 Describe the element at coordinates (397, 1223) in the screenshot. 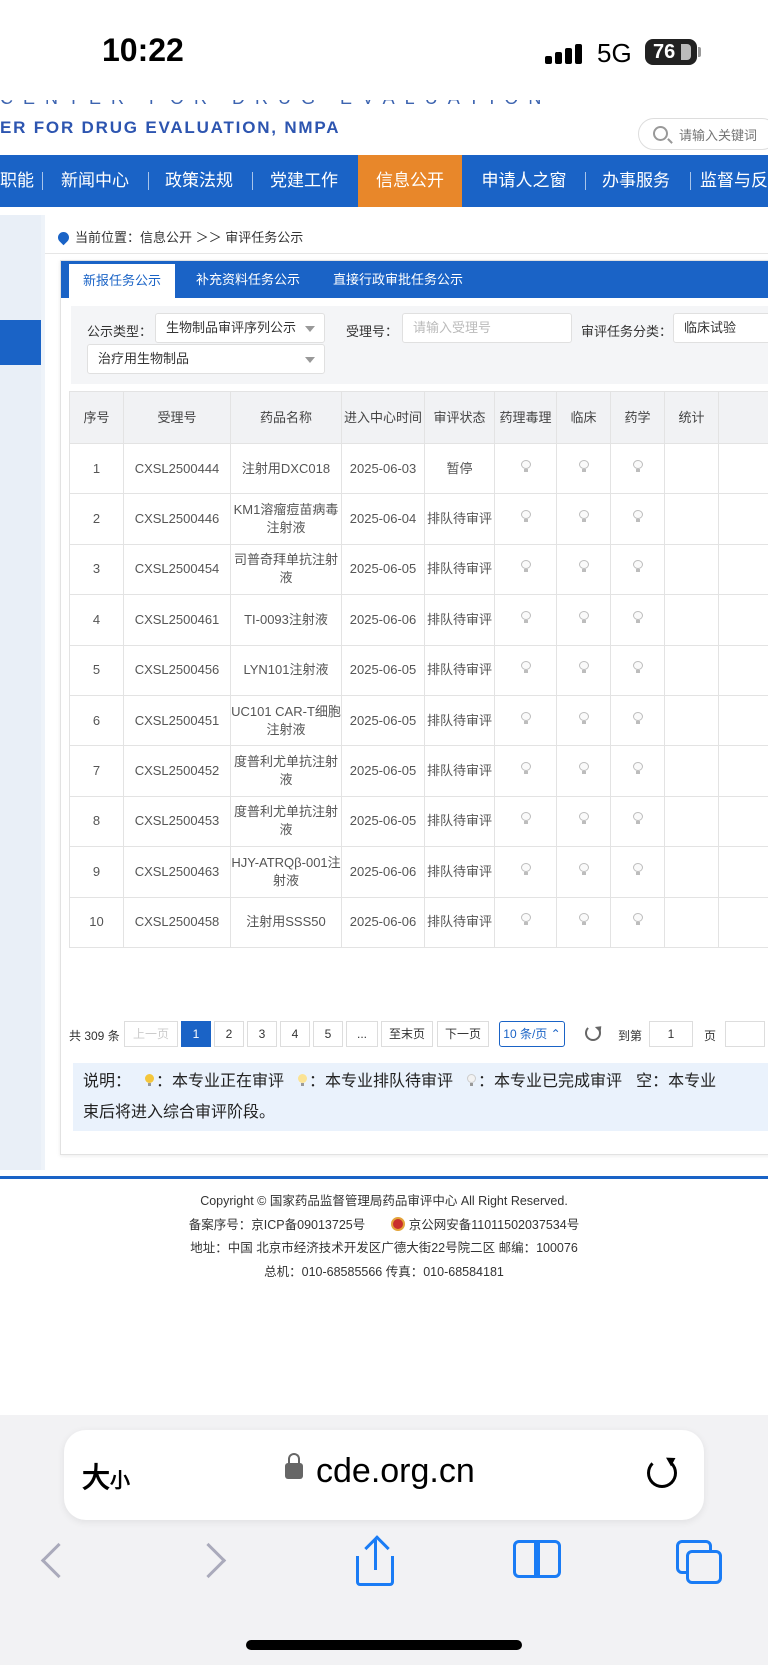

I see `police-badge-icon` at that location.